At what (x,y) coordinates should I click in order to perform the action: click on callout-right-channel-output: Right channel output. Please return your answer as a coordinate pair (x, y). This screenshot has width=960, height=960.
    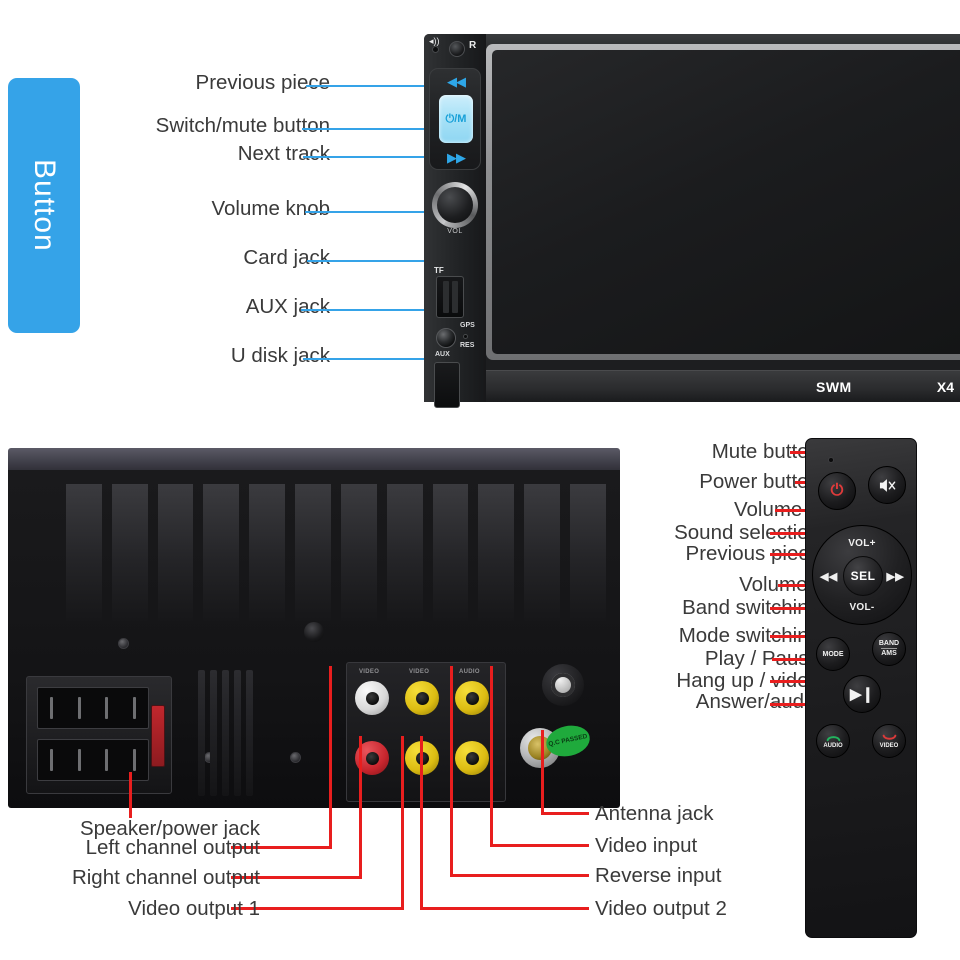
    Looking at the image, I should click on (165, 877).